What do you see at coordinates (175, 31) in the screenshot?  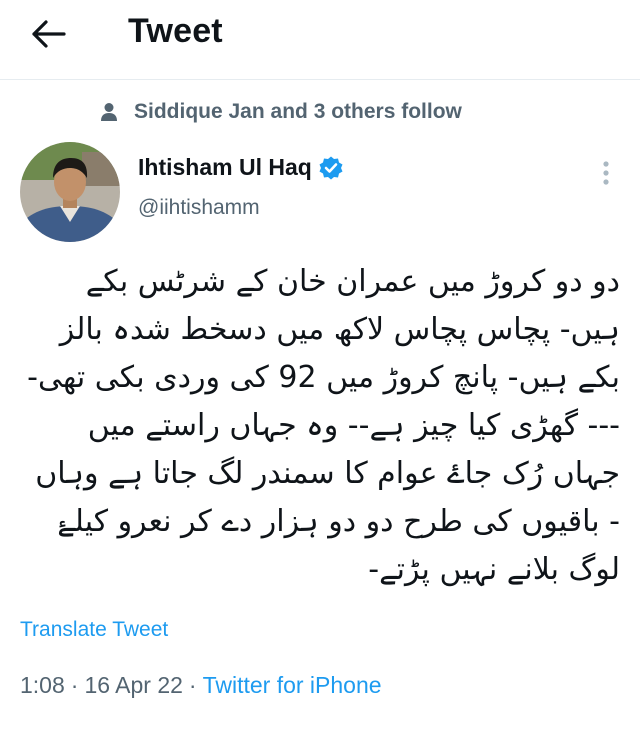 I see `page-title: Tweet` at bounding box center [175, 31].